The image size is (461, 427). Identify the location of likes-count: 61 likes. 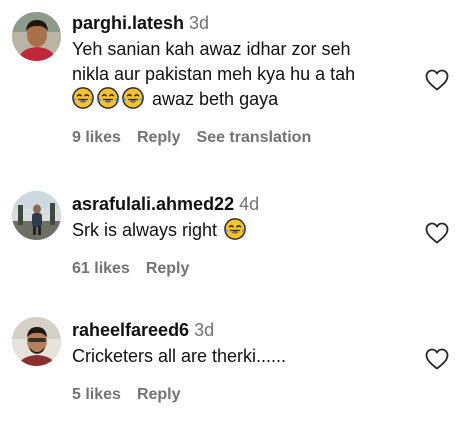
(101, 268).